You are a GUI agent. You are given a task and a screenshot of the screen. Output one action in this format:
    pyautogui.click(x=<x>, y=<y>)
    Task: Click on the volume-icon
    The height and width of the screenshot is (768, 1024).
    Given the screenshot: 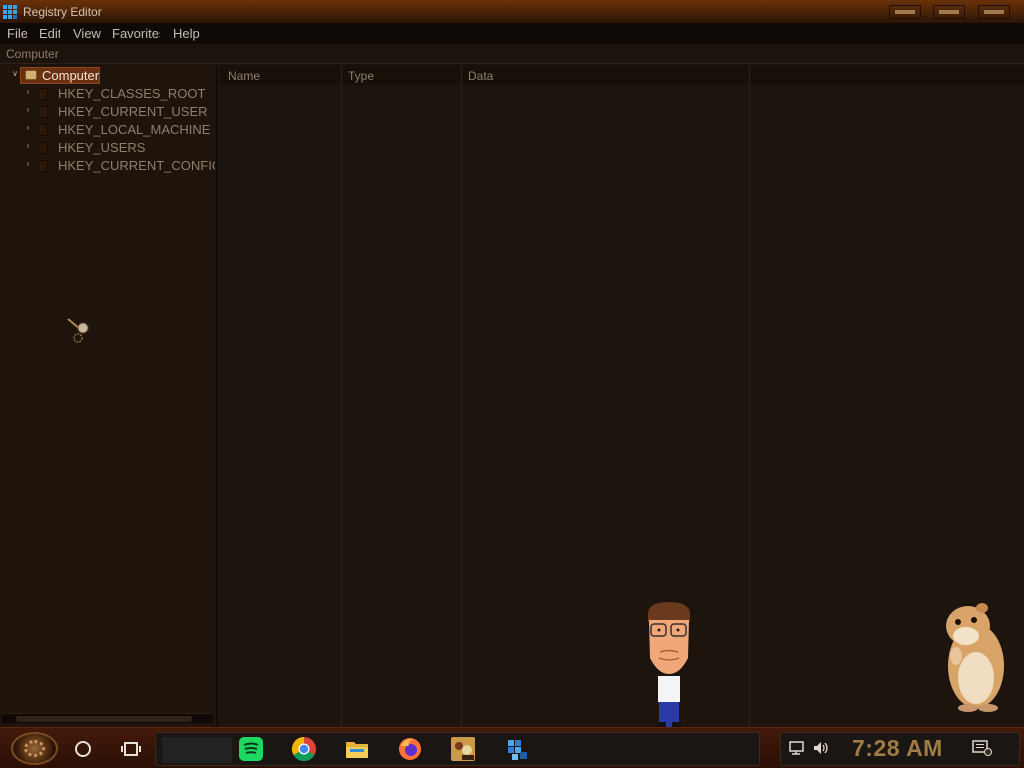 What is the action you would take?
    pyautogui.click(x=821, y=748)
    